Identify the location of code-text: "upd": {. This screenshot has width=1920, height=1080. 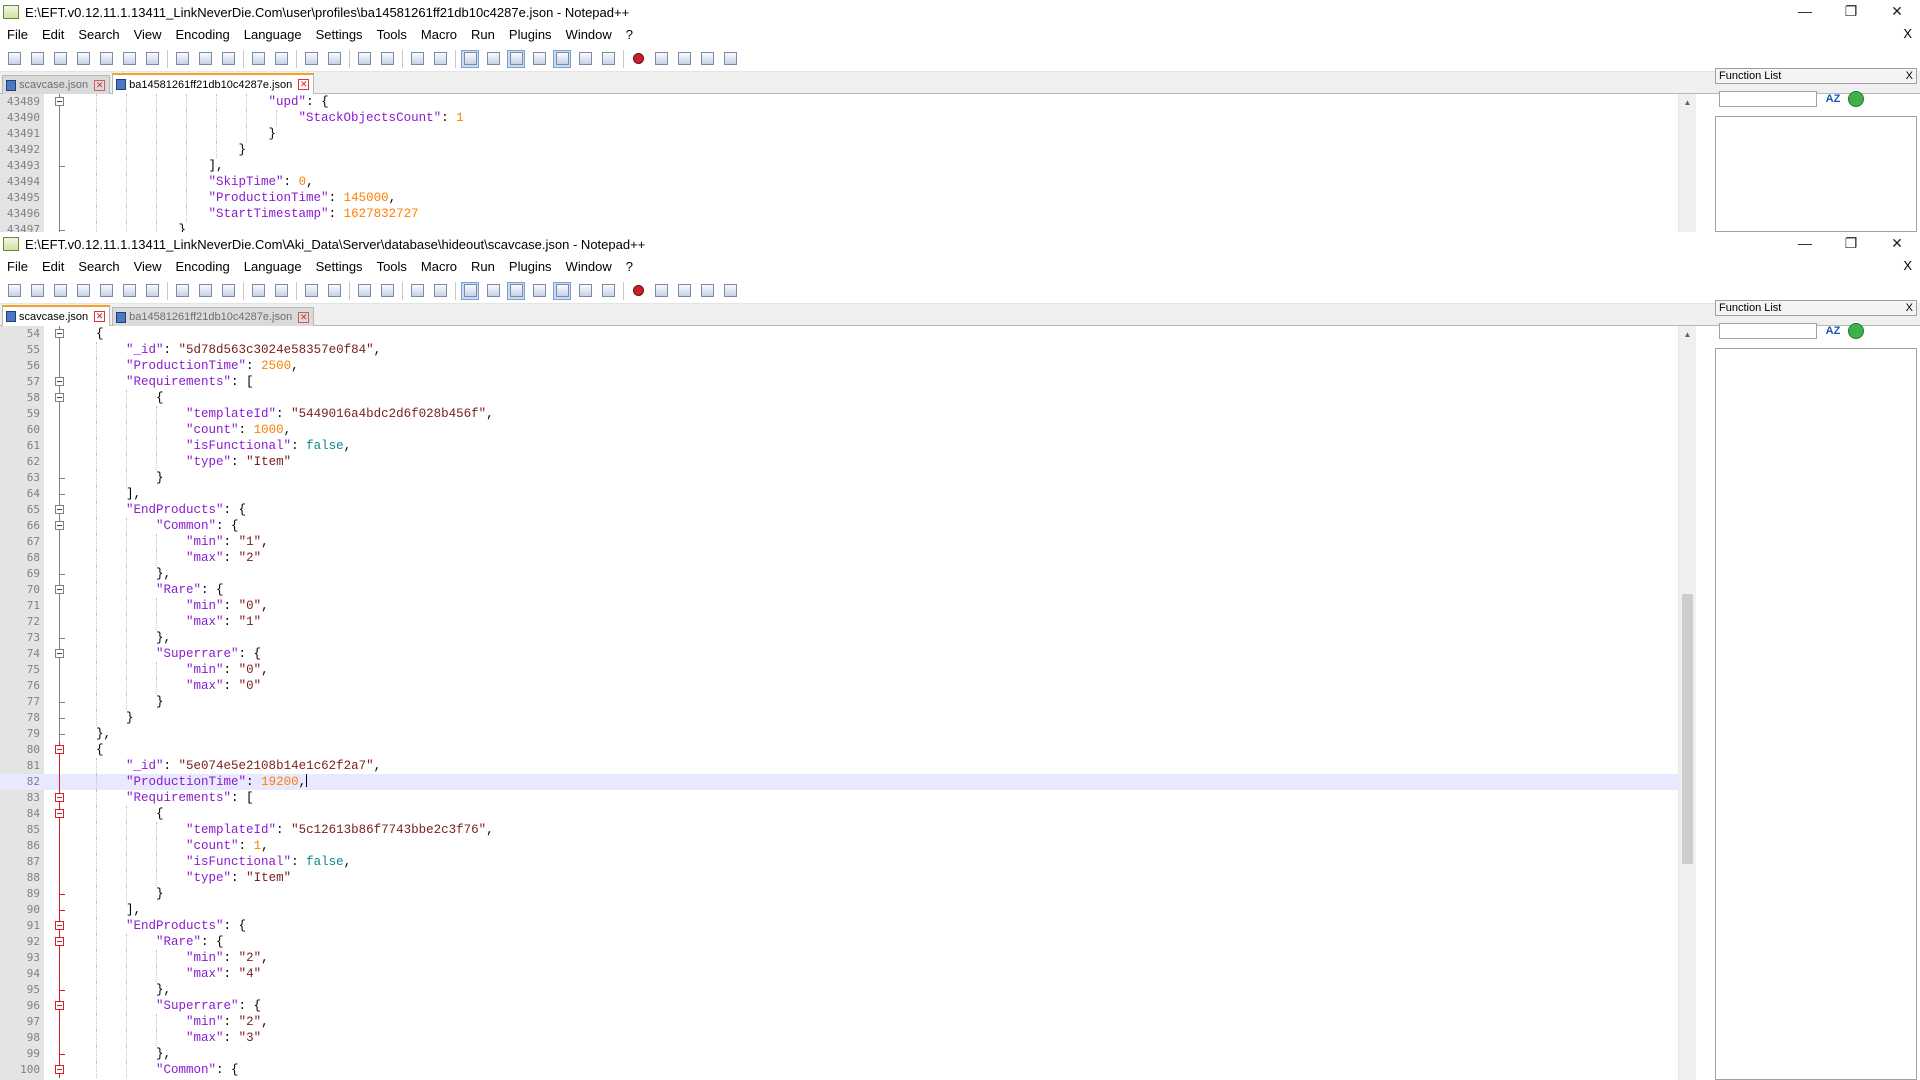
(197, 102).